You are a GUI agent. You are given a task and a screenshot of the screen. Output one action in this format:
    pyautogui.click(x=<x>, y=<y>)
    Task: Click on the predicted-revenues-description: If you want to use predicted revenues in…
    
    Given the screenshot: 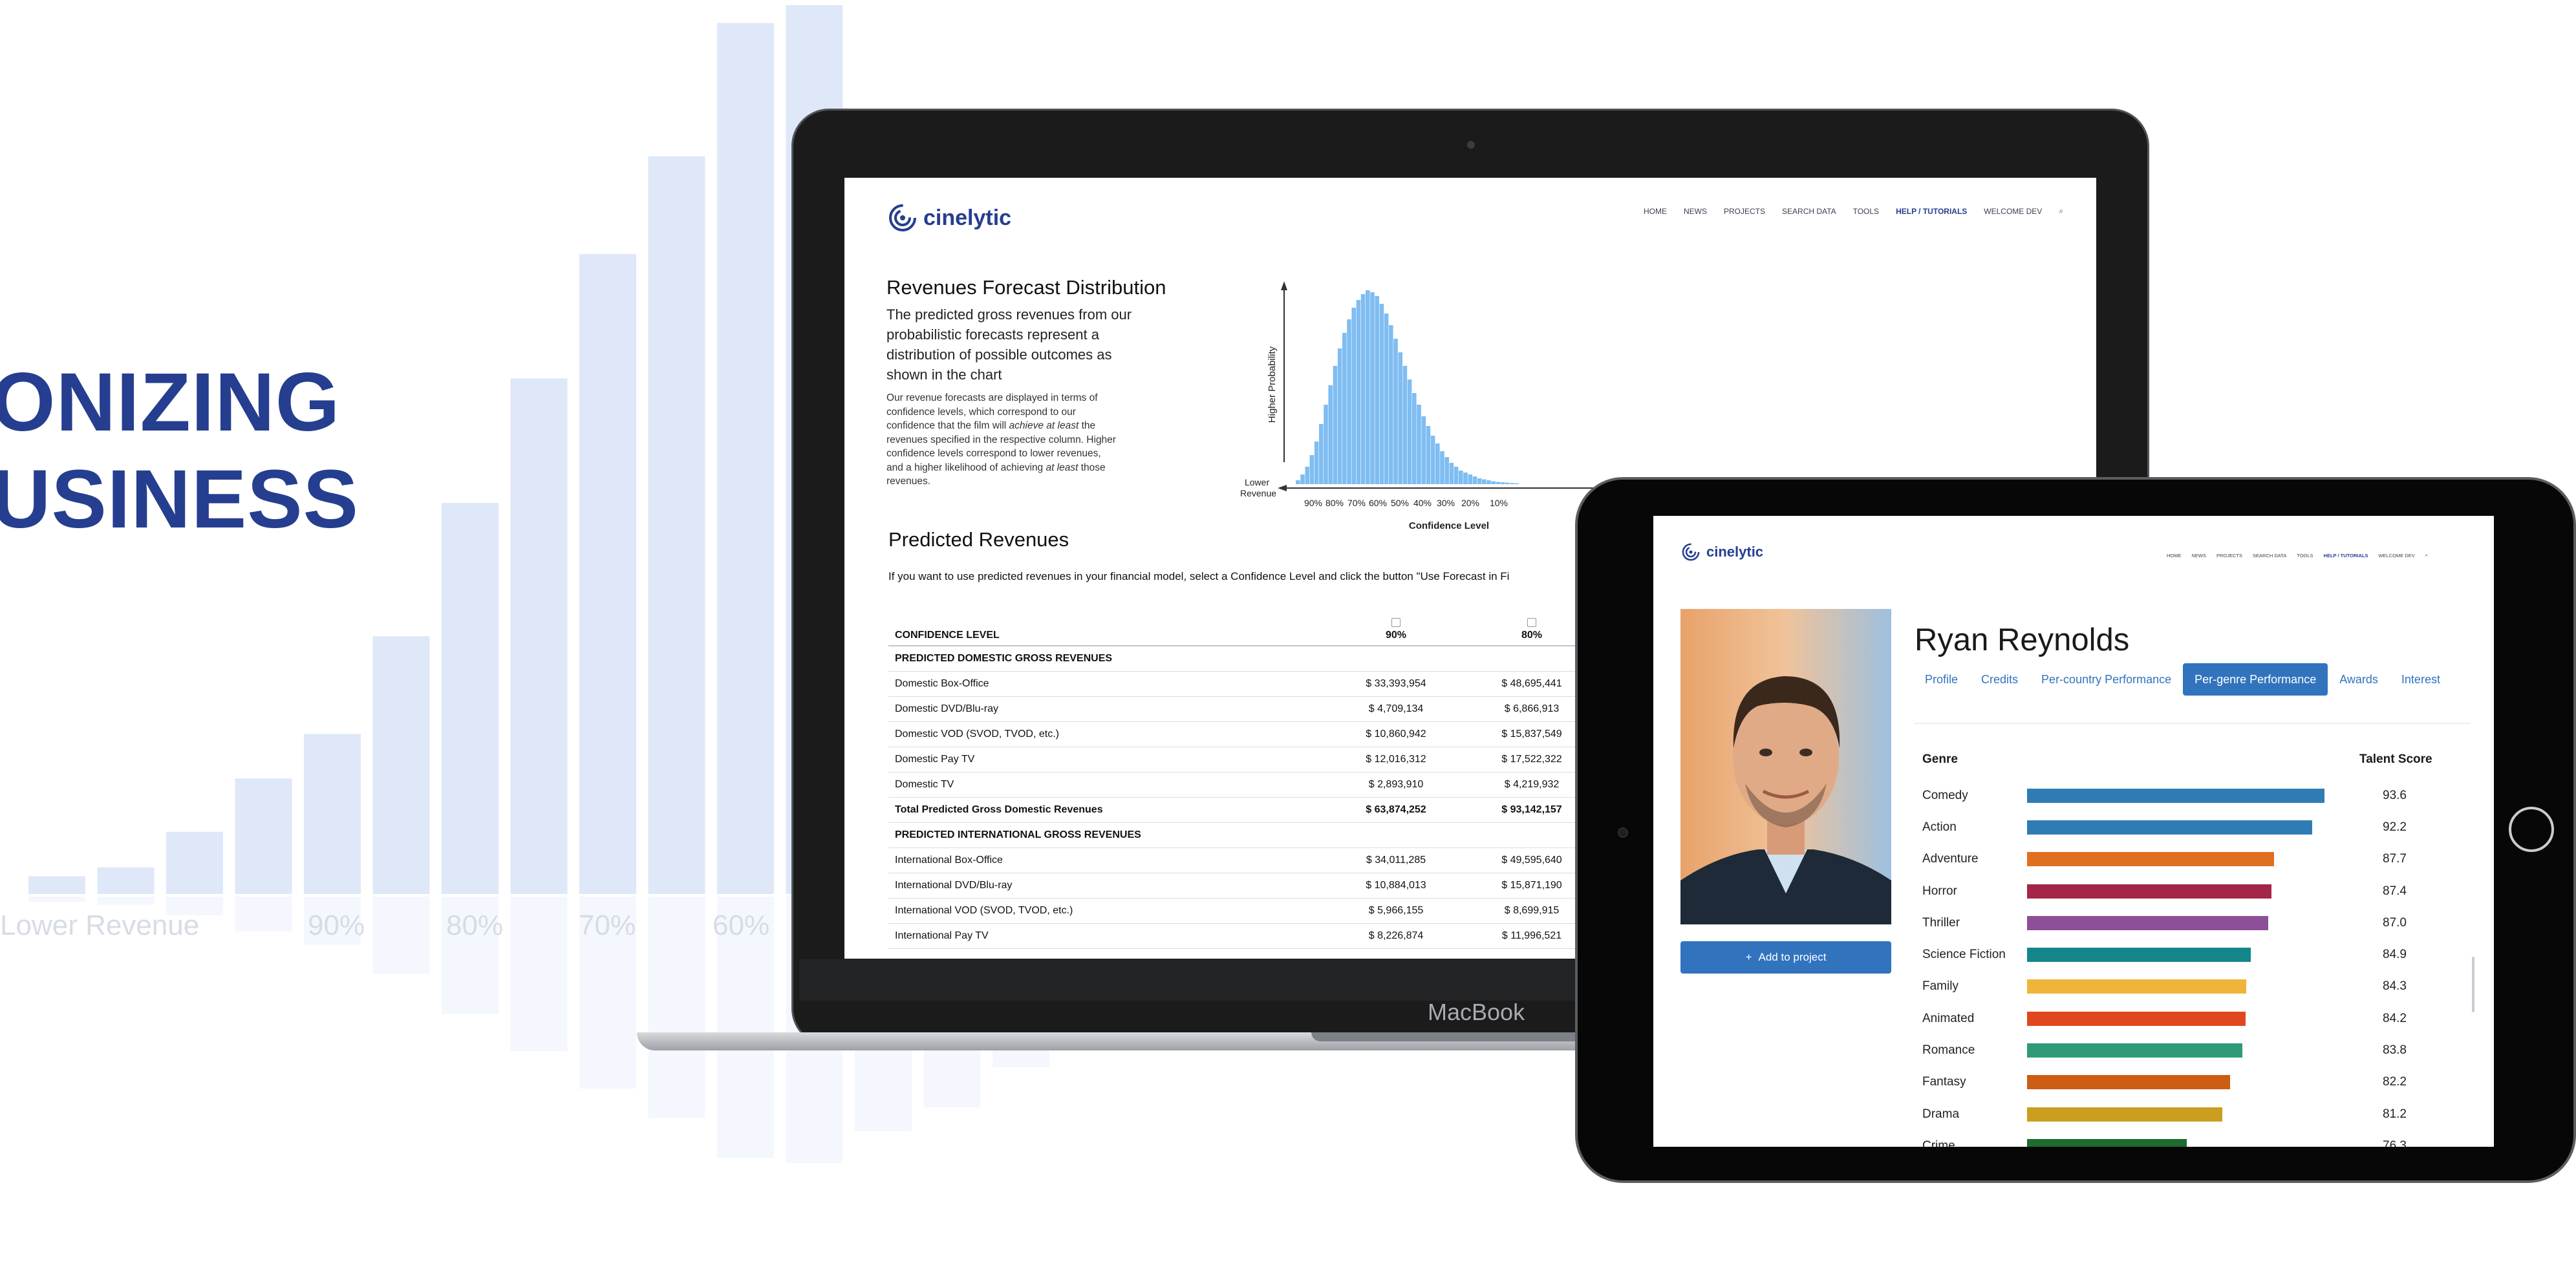 What is the action you would take?
    pyautogui.click(x=1199, y=576)
    